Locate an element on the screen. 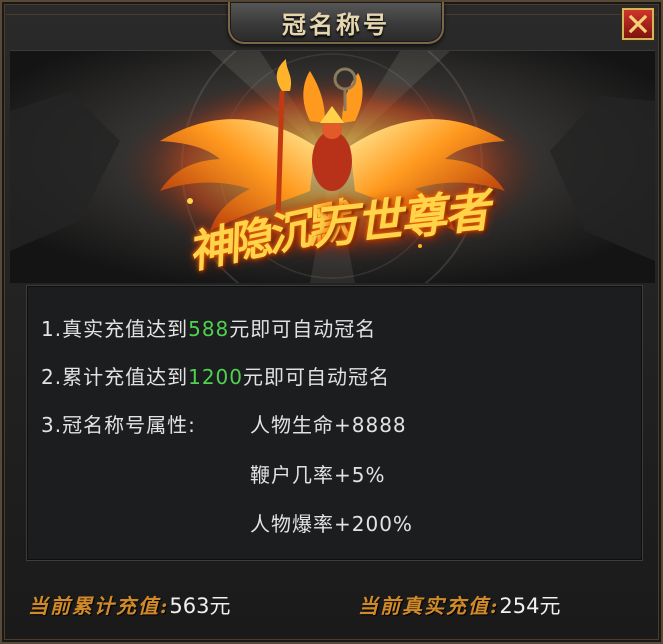 The height and width of the screenshot is (644, 663). rule-2-prefix: 2.累计充值达到 is located at coordinates (115, 377).